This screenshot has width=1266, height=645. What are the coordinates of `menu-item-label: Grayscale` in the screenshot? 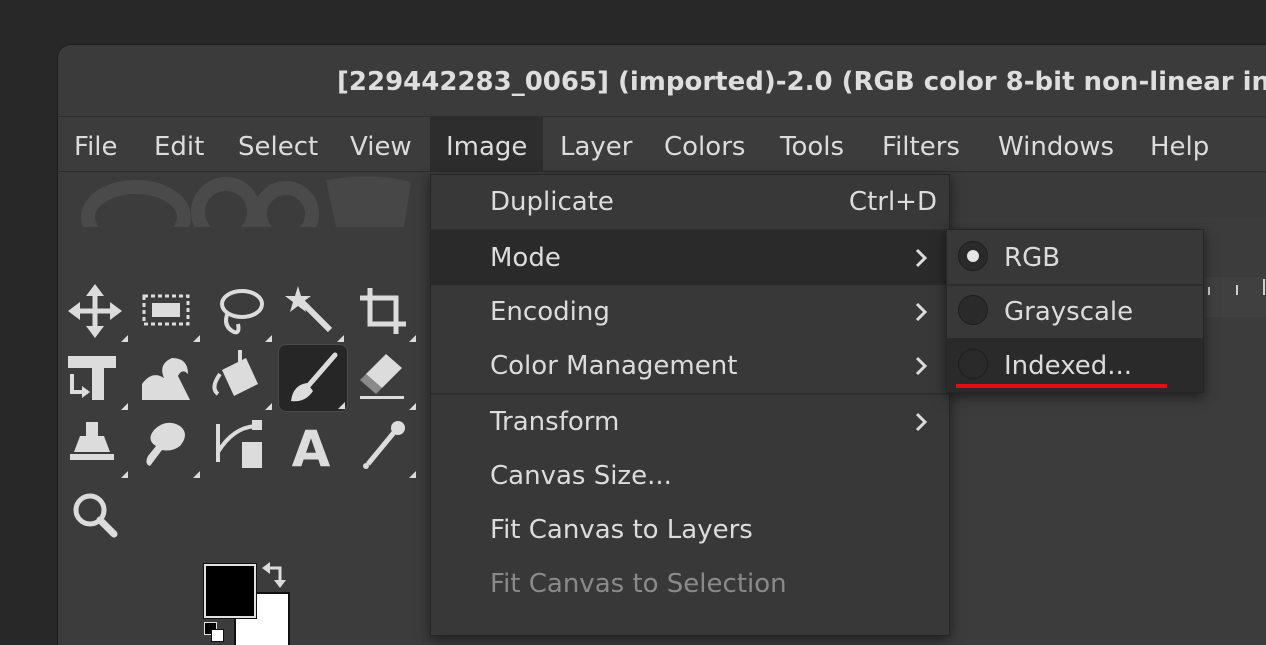 It's located at (1069, 312).